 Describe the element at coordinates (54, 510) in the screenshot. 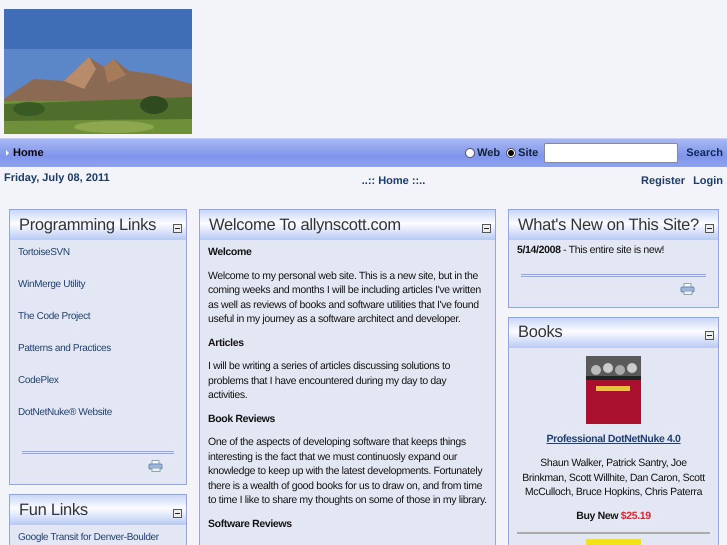

I see `panel-title: Fun Links` at that location.